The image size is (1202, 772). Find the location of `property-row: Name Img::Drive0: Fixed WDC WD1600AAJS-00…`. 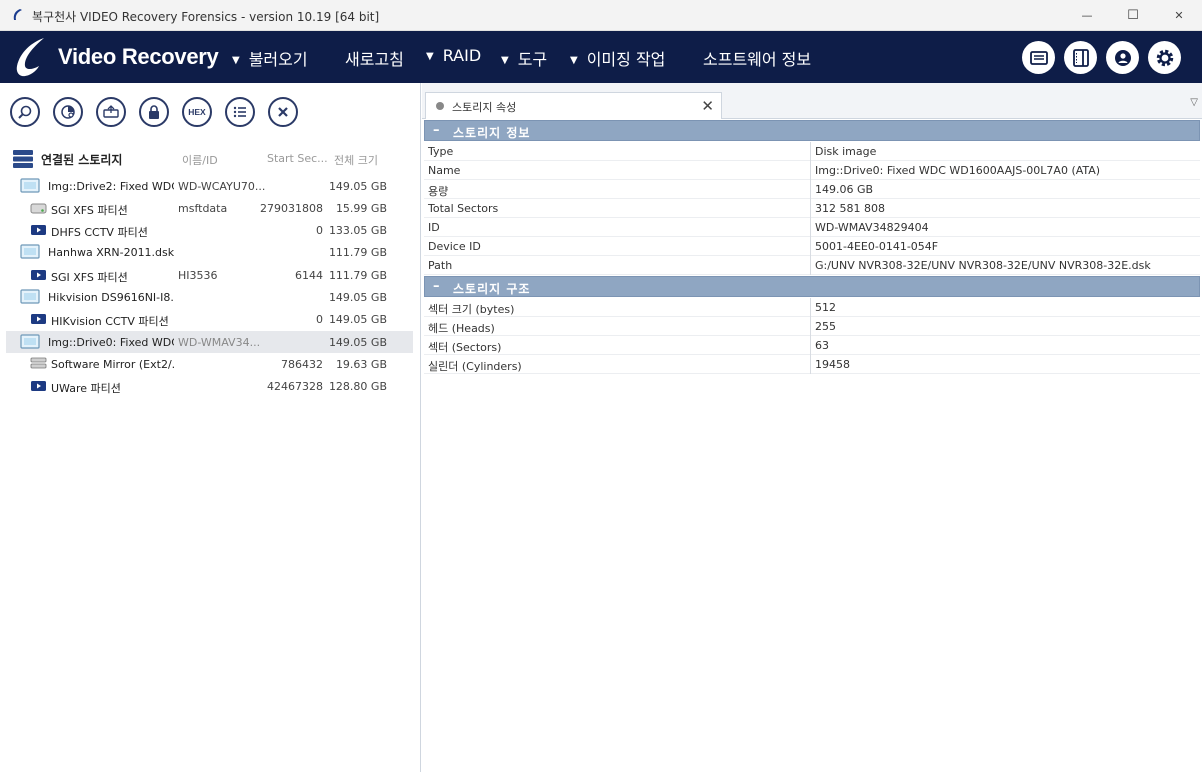

property-row: Name Img::Drive0: Fixed WDC WD1600AAJS-00… is located at coordinates (812, 170).